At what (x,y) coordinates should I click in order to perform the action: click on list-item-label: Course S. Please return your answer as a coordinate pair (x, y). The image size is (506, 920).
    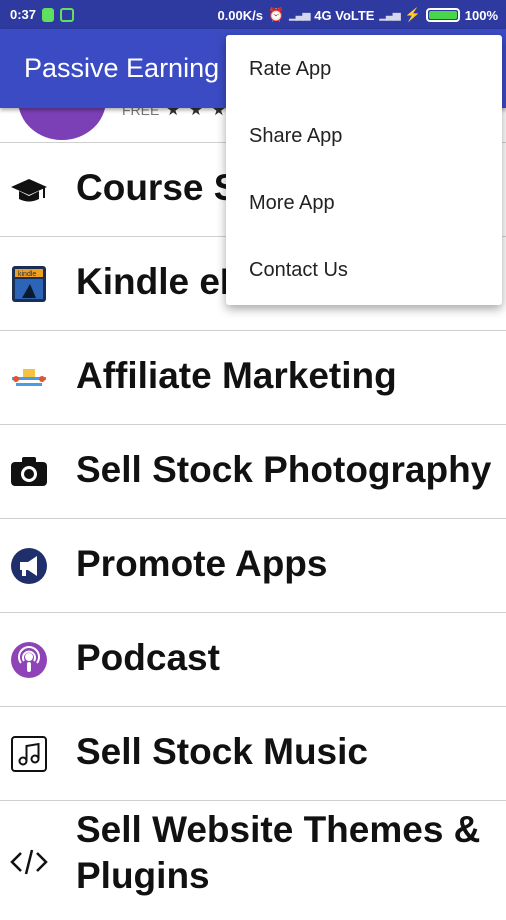
    Looking at the image, I should click on (157, 187).